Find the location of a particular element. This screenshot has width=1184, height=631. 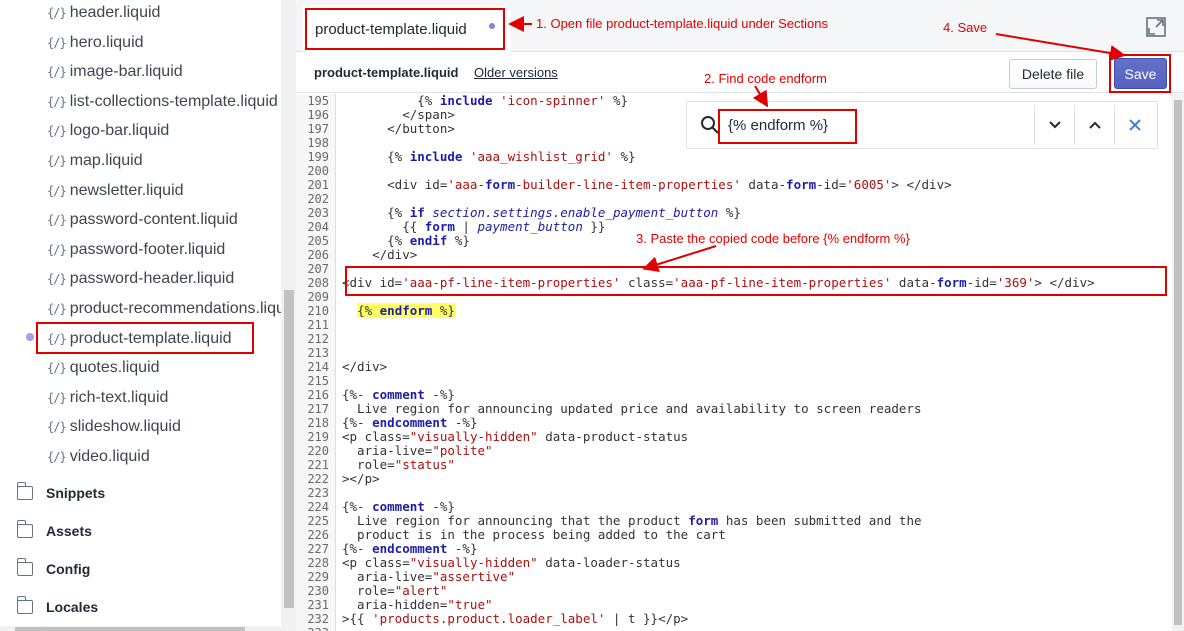

sidebar-file-label: product-recommendations.liquid is located at coordinates (183, 308).